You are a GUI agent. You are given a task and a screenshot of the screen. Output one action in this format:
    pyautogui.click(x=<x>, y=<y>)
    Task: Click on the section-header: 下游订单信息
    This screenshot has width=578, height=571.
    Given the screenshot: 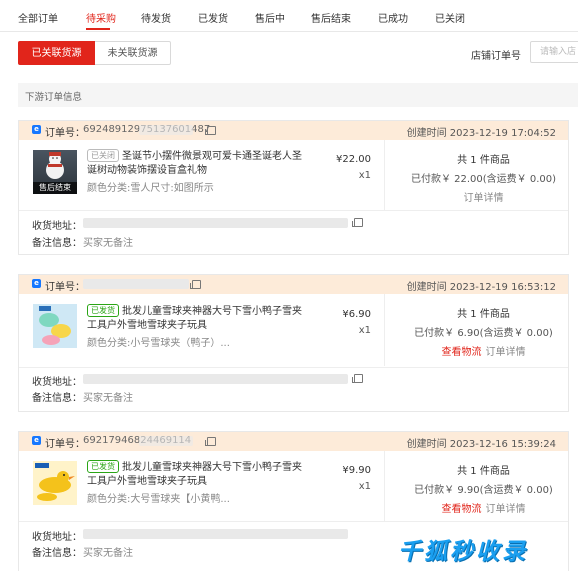 What is the action you would take?
    pyautogui.click(x=298, y=95)
    